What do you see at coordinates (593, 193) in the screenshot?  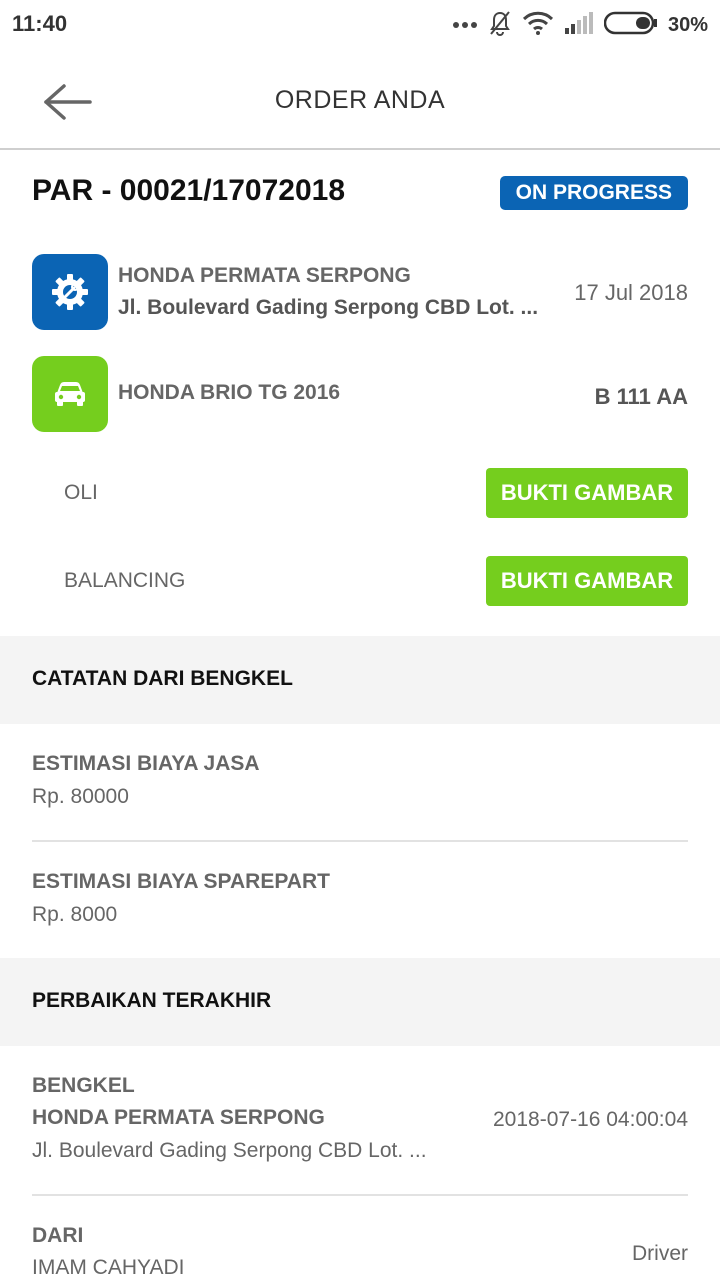 I see `status-badge: ON PROGRESS` at bounding box center [593, 193].